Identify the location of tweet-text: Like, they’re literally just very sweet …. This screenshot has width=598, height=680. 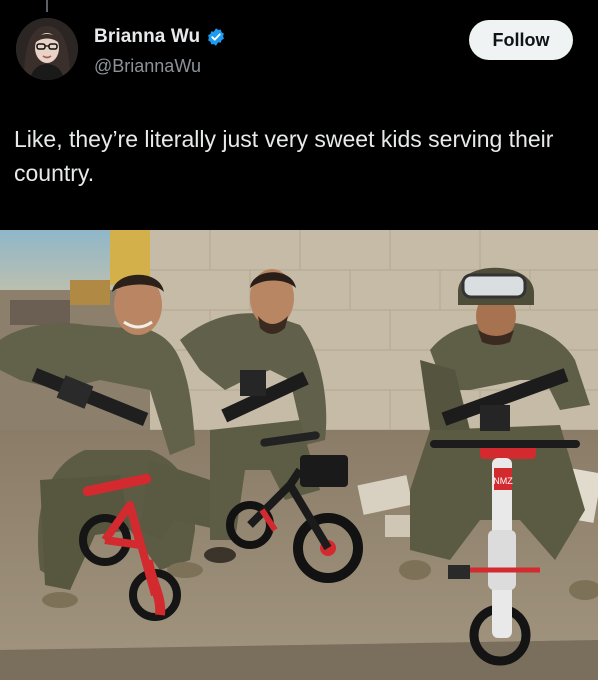
(284, 156).